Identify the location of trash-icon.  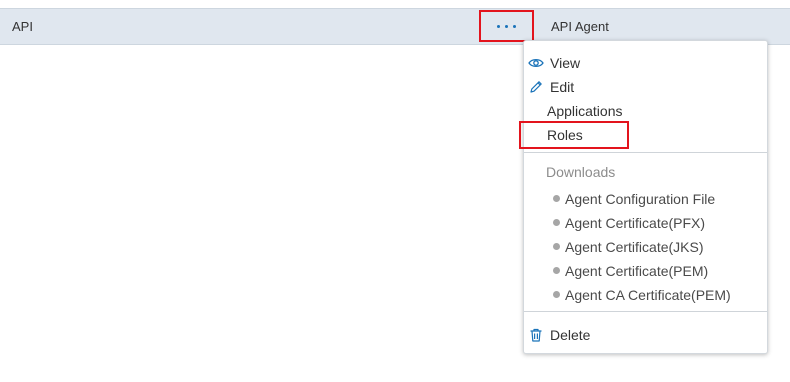
(536, 335).